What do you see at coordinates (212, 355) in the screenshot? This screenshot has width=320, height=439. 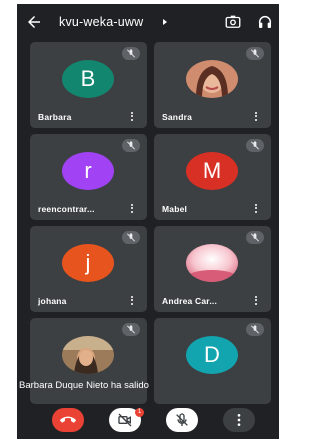 I see `avatar: D` at bounding box center [212, 355].